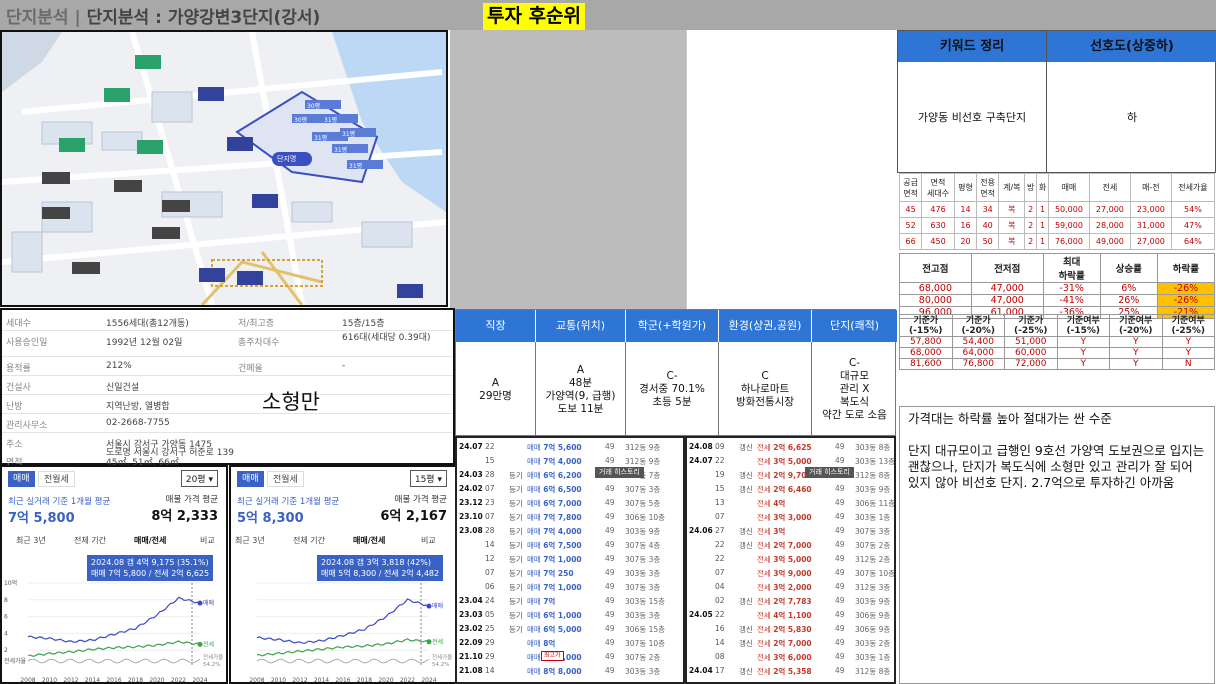 The width and height of the screenshot is (1216, 684). What do you see at coordinates (570, 671) in the screenshot?
I see `transaction-row: 21.08 14 매매 8억 8,000 49 303동 3층` at bounding box center [570, 671].